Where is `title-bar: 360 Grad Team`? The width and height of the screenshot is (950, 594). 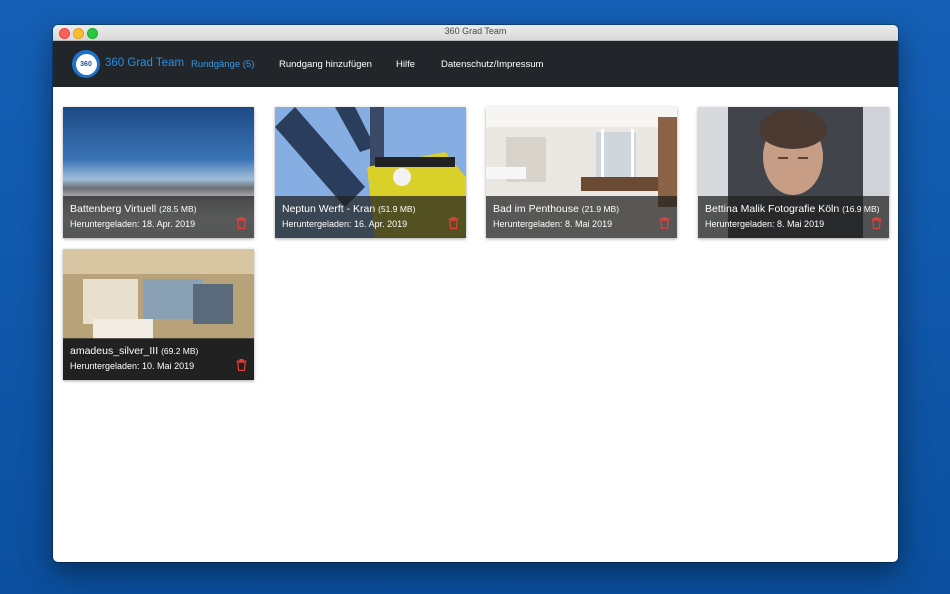
title-bar: 360 Grad Team is located at coordinates (475, 33).